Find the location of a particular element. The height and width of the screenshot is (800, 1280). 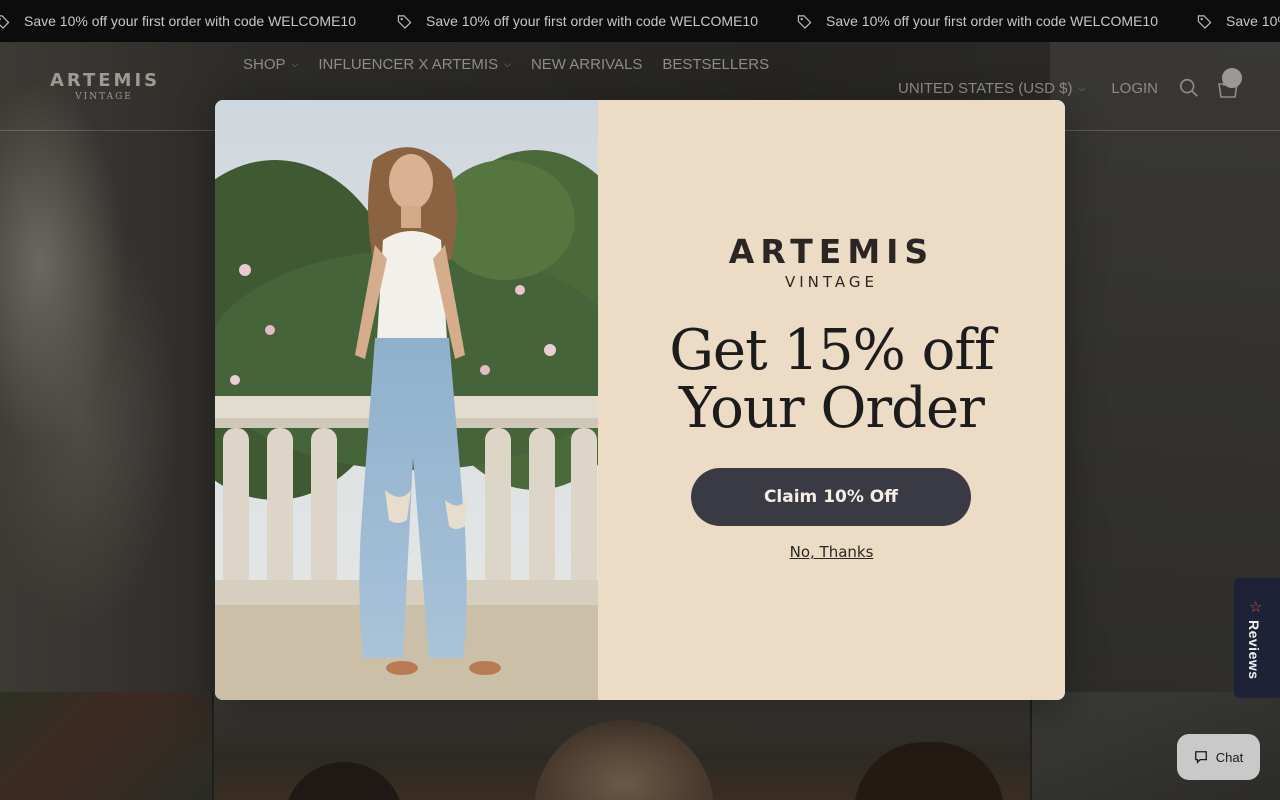

horse-silhouette is located at coordinates (344, 781).